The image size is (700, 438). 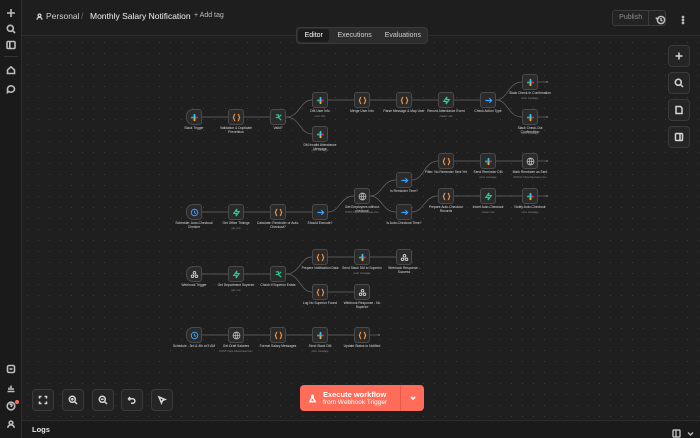 What do you see at coordinates (236, 335) in the screenshot?
I see `get-drafts-node` at bounding box center [236, 335].